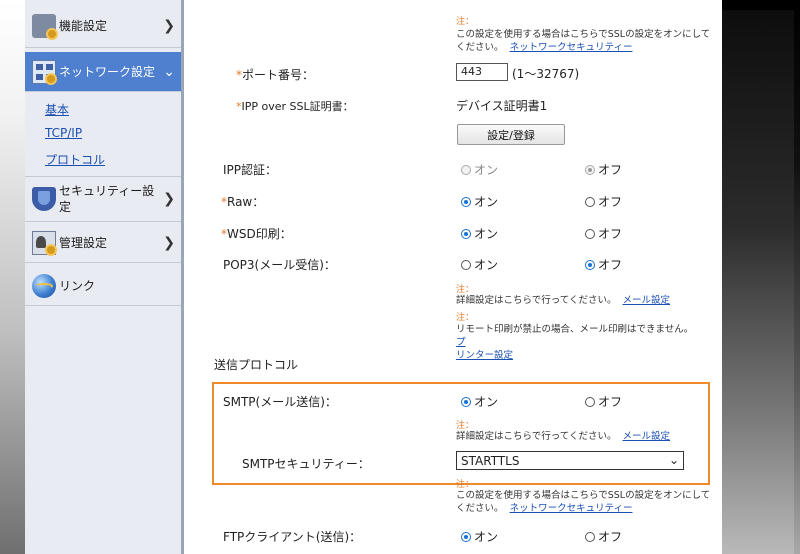 This screenshot has width=800, height=554. Describe the element at coordinates (83, 243) in the screenshot. I see `sidebar-item-label: 管理設定` at that location.